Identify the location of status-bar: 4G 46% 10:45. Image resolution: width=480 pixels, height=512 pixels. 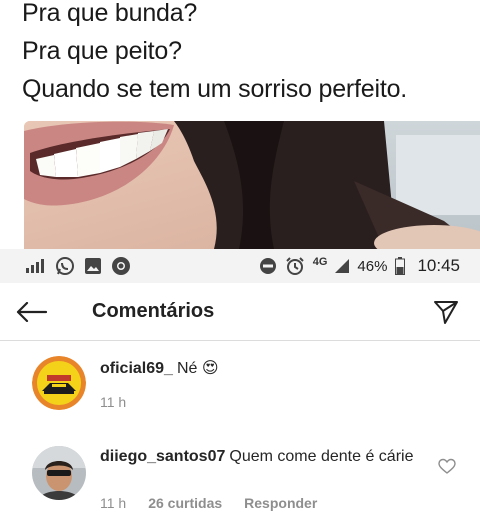
(240, 266).